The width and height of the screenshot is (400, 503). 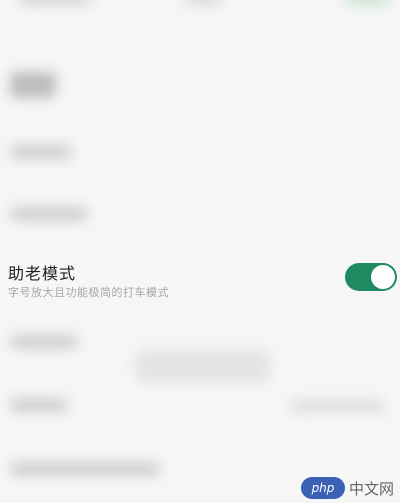 I want to click on elderly-mode-description: 字号放大且功能极简的打车模式, so click(x=88, y=292).